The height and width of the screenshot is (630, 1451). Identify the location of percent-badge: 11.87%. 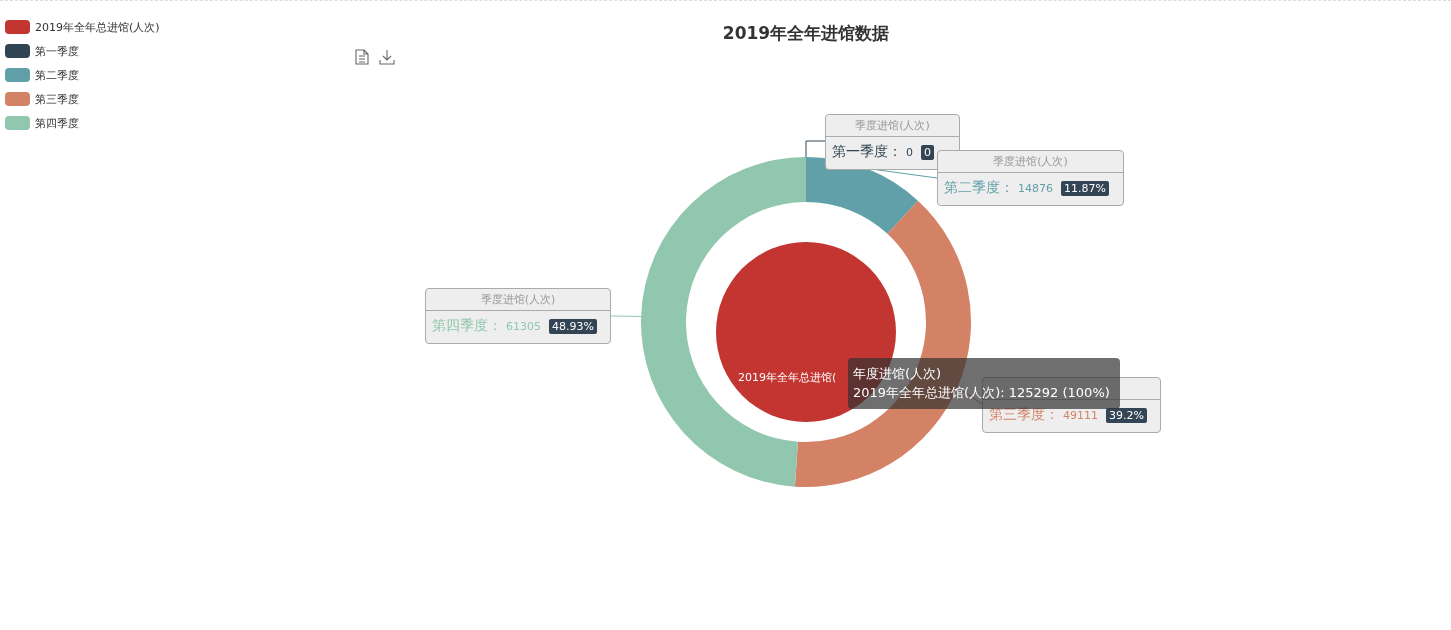
(1085, 188).